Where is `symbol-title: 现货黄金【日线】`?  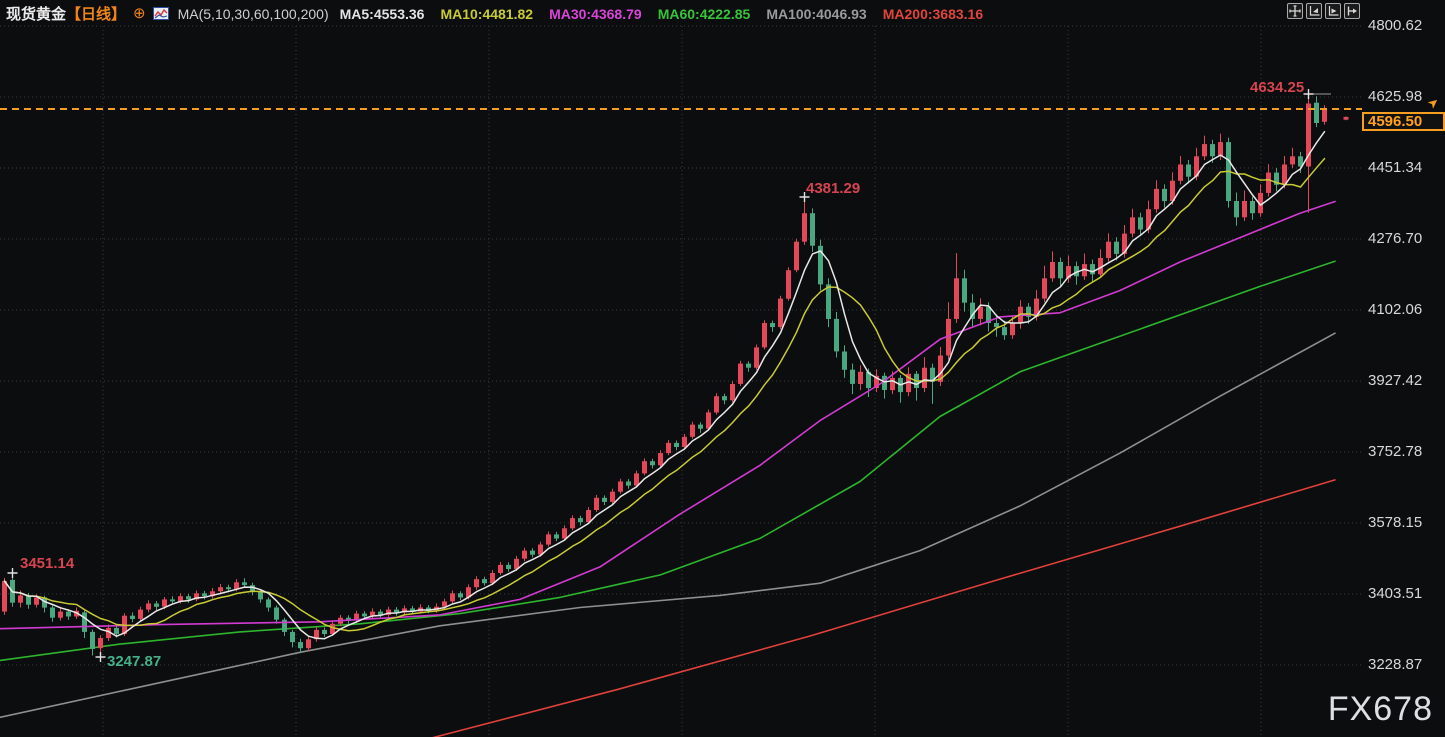 symbol-title: 现货黄金【日线】 is located at coordinates (66, 13).